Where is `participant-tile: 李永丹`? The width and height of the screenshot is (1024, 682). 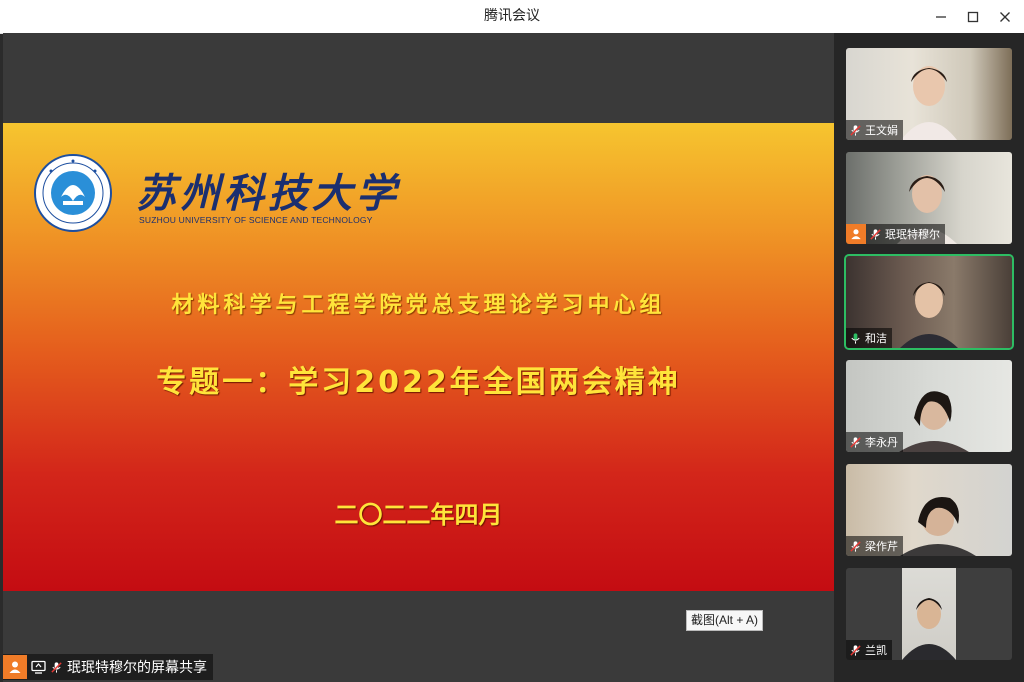
participant-tile: 李永丹 is located at coordinates (929, 406).